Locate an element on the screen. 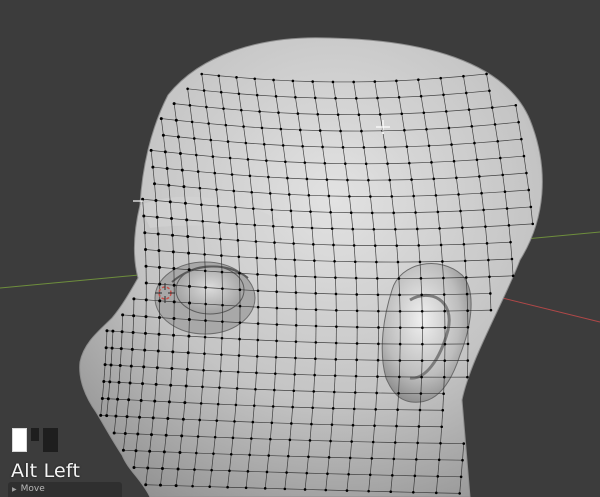  last-operator-panel: ▶ Move is located at coordinates (65, 489).